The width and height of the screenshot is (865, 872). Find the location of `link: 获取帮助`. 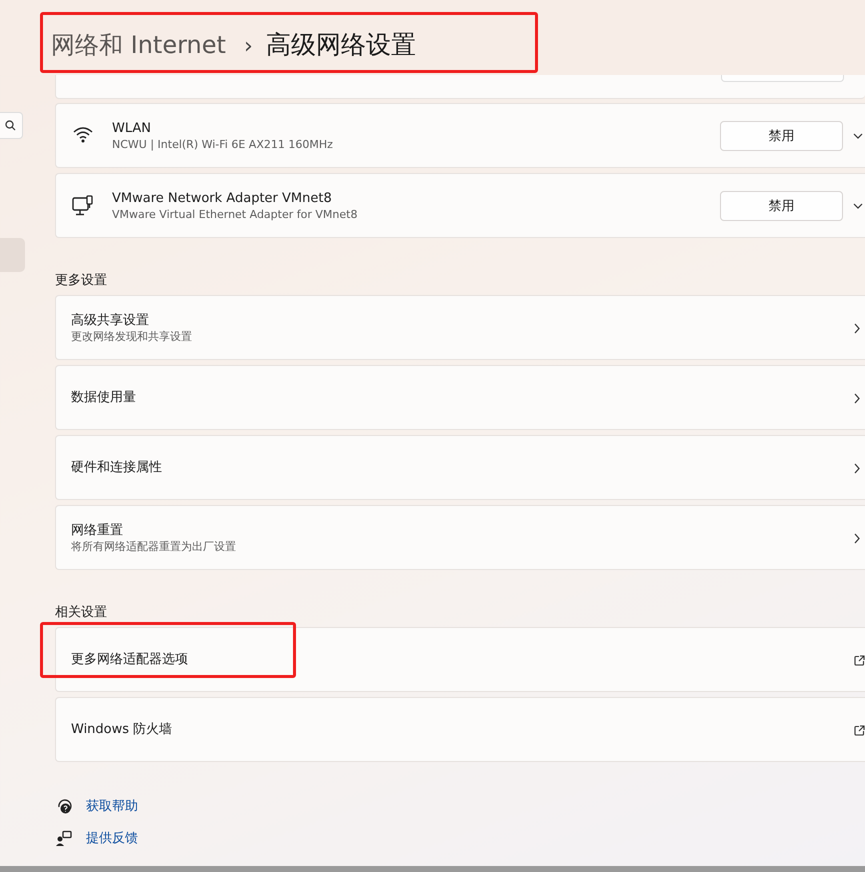

link: 获取帮助 is located at coordinates (112, 806).